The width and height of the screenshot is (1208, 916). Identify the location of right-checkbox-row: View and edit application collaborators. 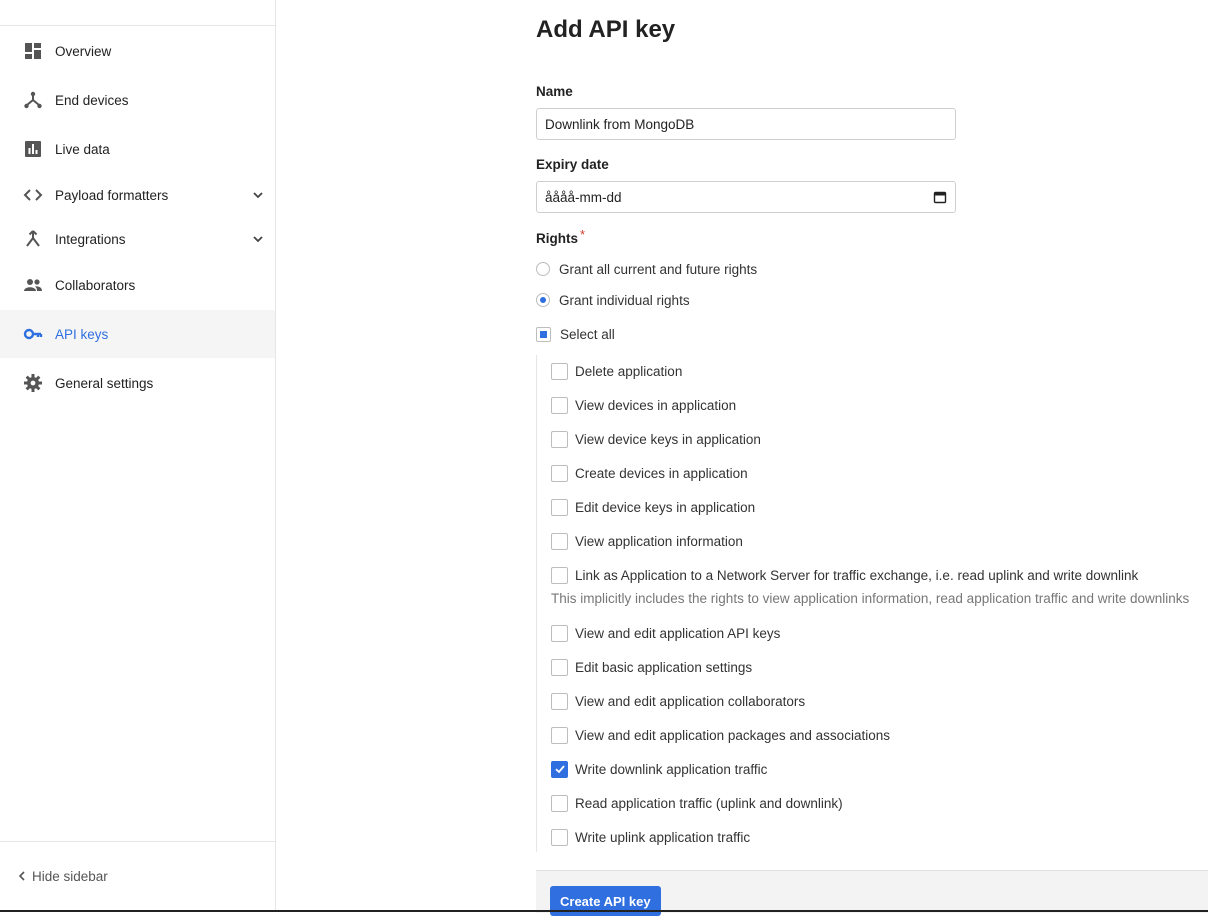
(678, 701).